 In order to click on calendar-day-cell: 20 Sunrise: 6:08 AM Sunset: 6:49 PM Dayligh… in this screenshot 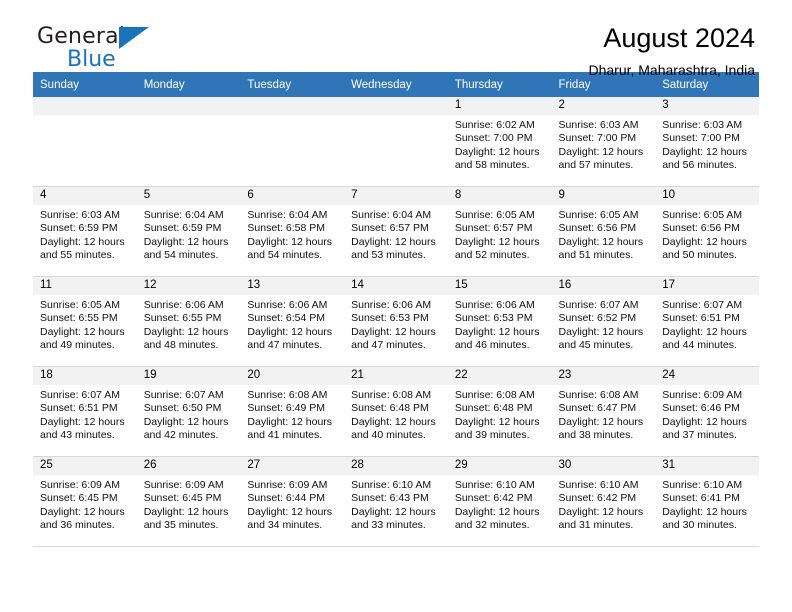, I will do `click(292, 411)`.